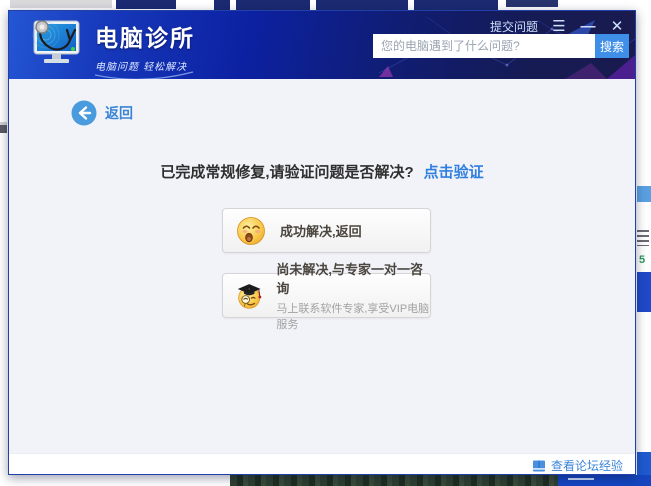 The width and height of the screenshot is (651, 486). I want to click on search-input, so click(484, 46).